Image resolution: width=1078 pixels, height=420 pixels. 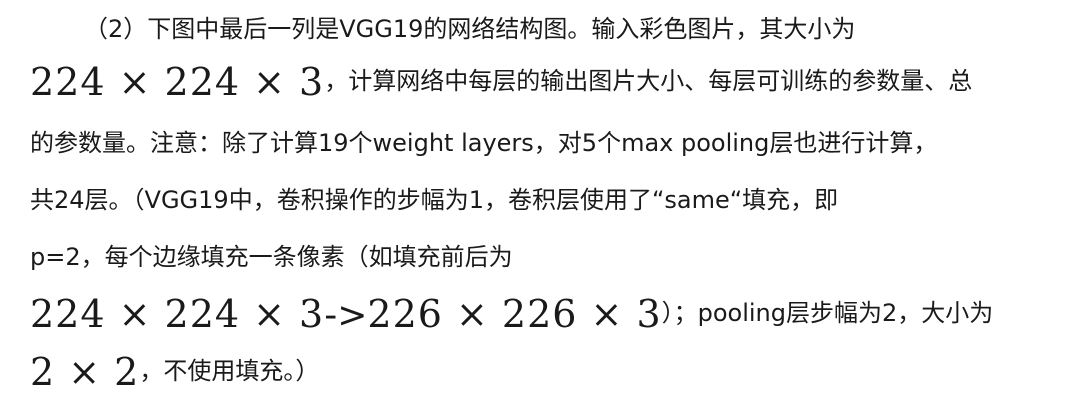 I want to click on pooling-size-formula: 2 × 2, so click(x=85, y=372).